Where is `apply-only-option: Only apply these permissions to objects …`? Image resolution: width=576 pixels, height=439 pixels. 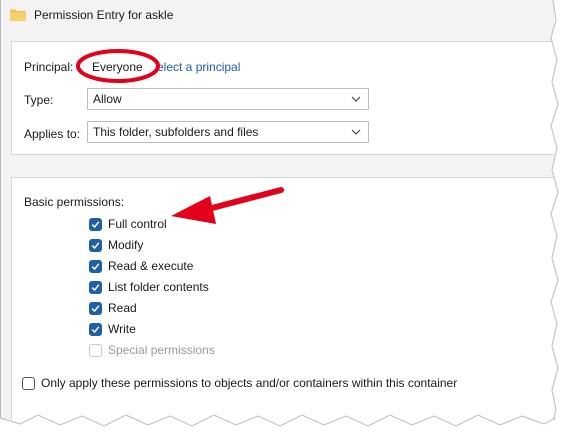
apply-only-option: Only apply these permissions to objects … is located at coordinates (239, 383).